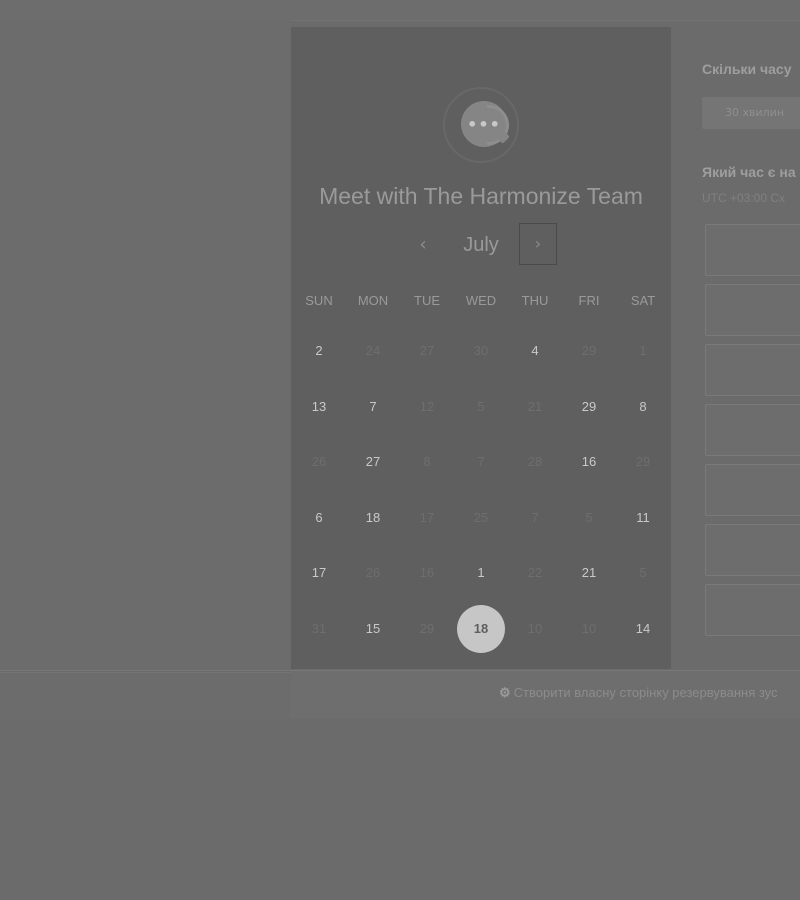 This screenshot has width=800, height=900. I want to click on ellipsis-icon: •••, so click(484, 124).